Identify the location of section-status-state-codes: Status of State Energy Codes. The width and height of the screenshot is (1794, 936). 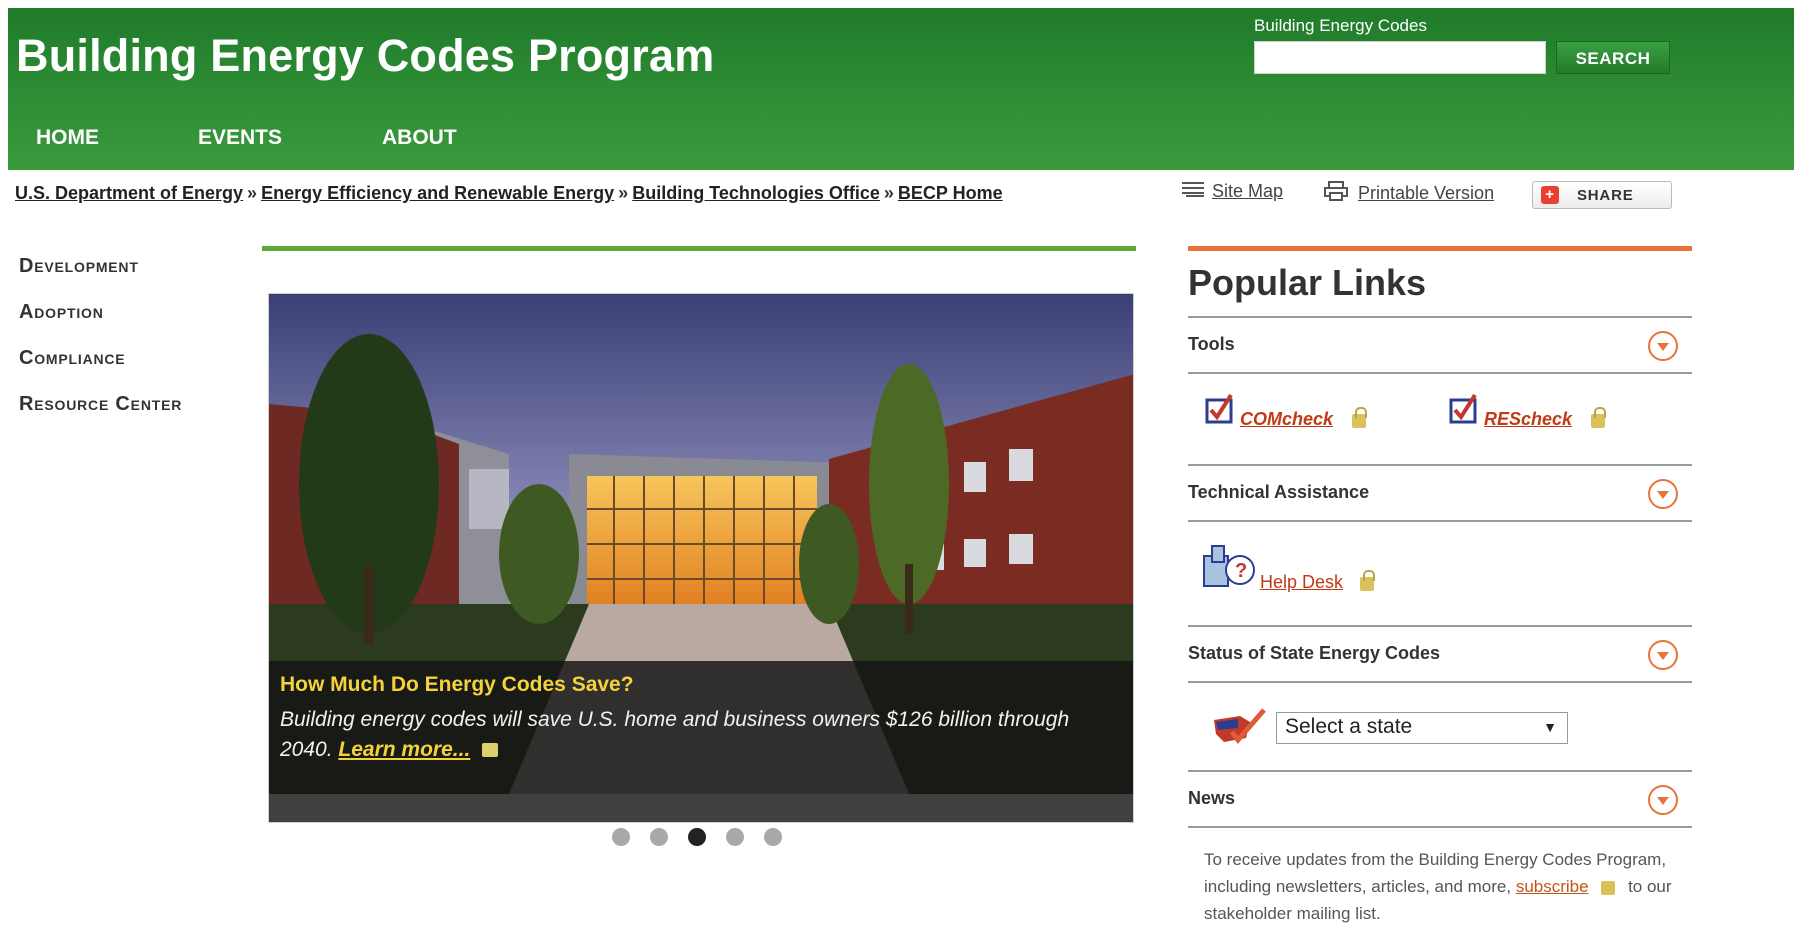
(1440, 654).